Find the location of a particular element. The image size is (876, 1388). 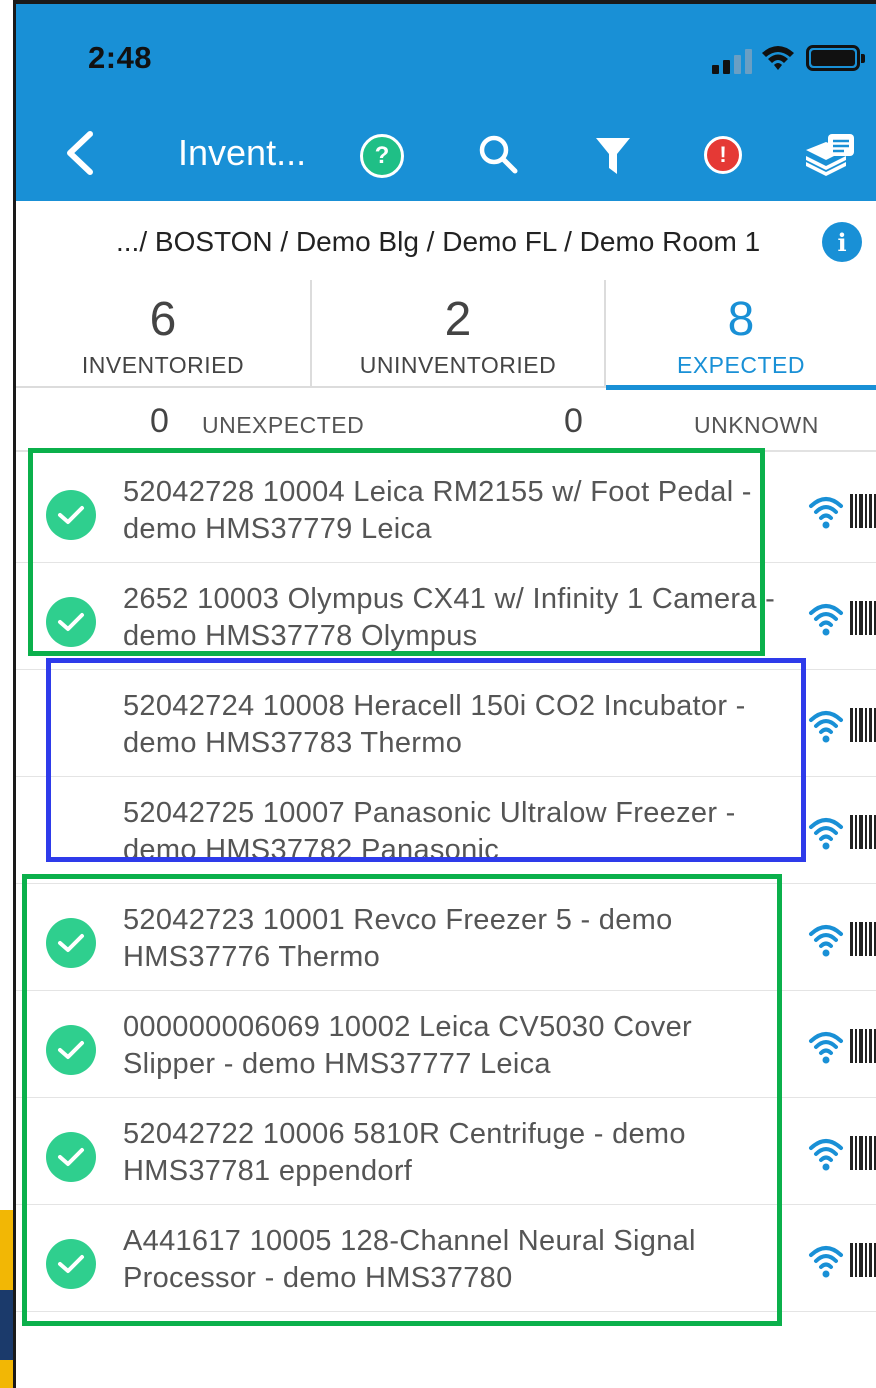

info-glyph: i is located at coordinates (842, 242).